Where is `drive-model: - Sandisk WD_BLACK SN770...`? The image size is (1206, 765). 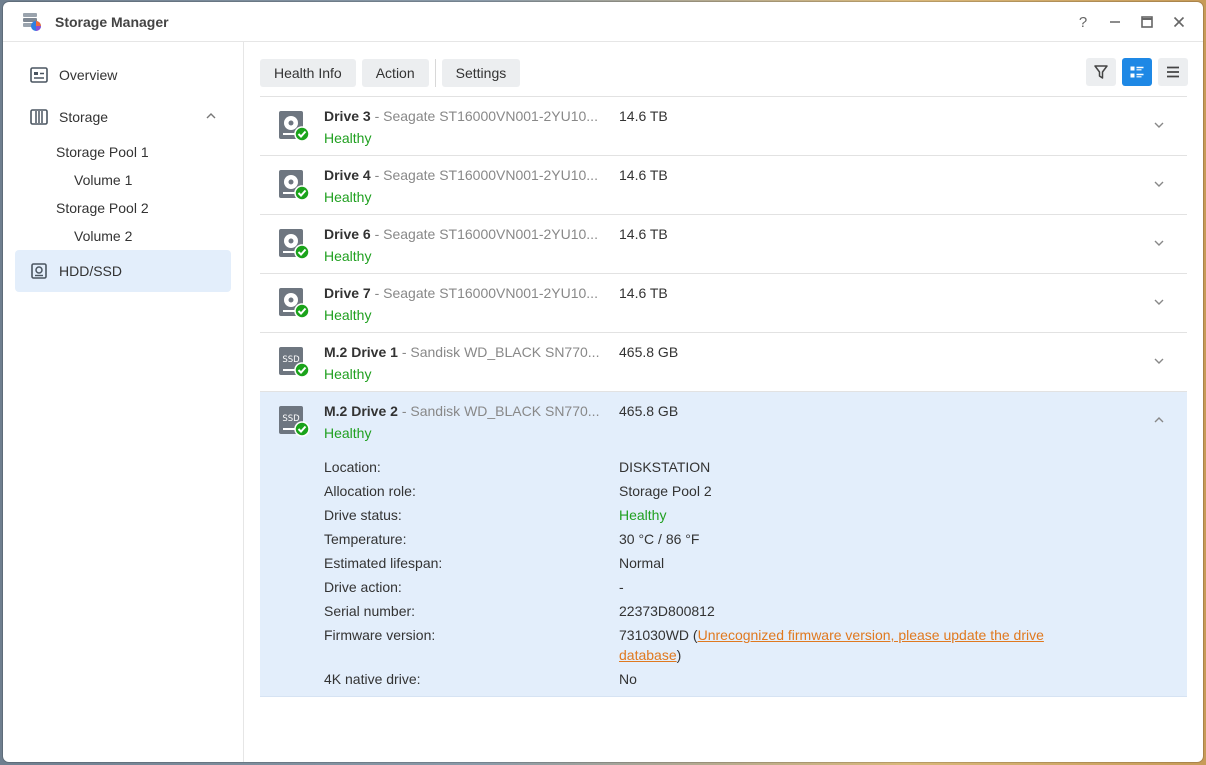 drive-model: - Sandisk WD_BLACK SN770... is located at coordinates (498, 352).